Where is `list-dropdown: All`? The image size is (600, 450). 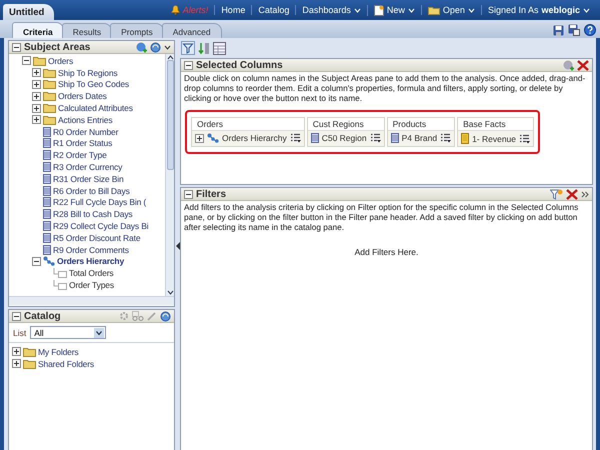
list-dropdown: All is located at coordinates (68, 332).